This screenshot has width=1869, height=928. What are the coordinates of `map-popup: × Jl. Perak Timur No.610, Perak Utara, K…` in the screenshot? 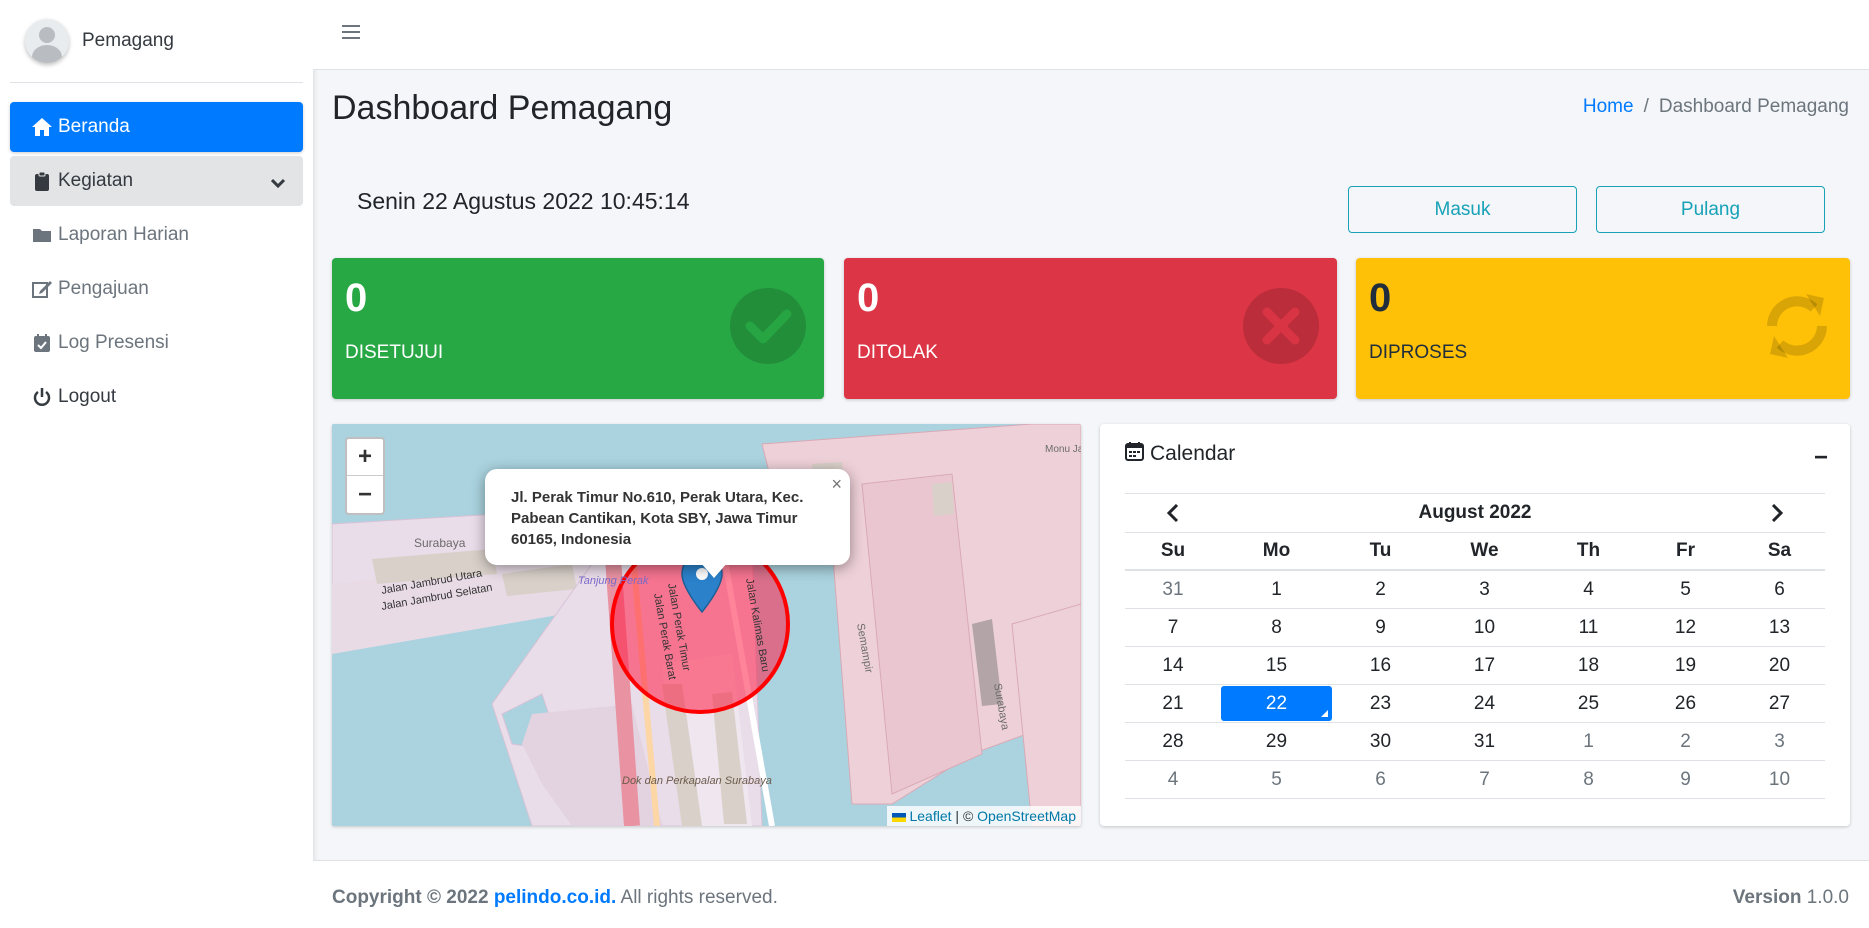 It's located at (667, 517).